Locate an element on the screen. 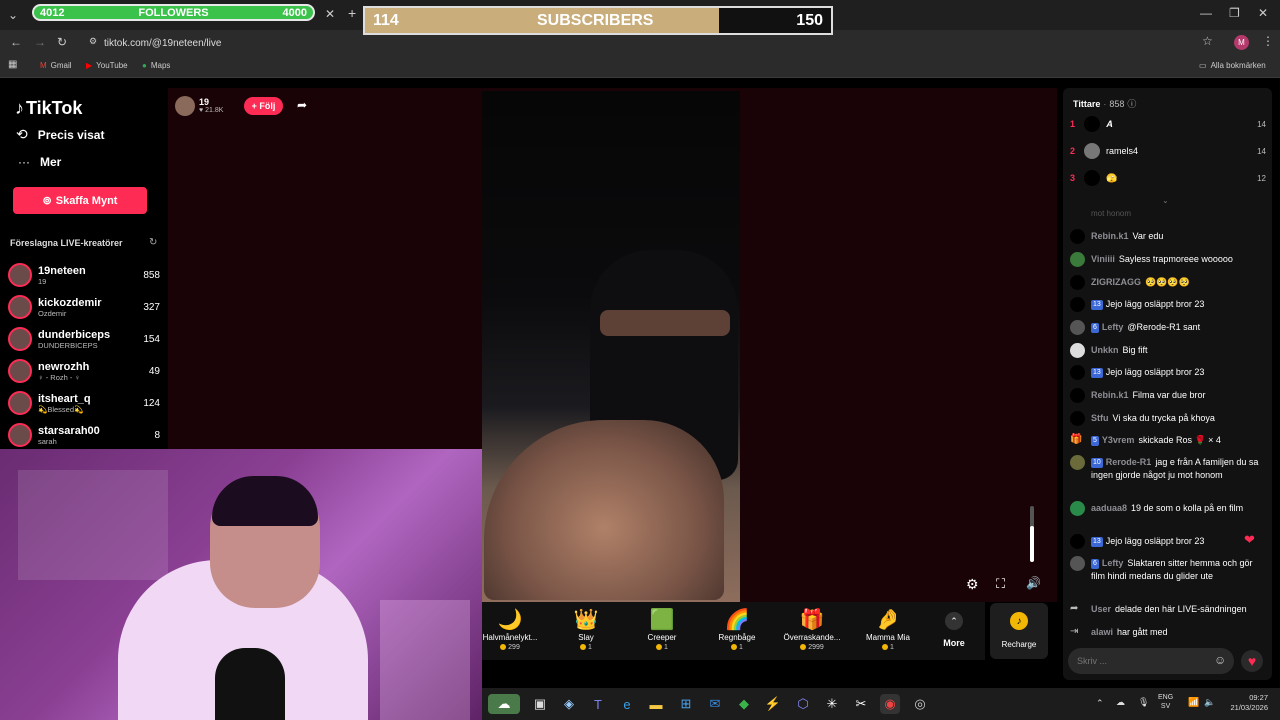 The image size is (1280, 720). emoji-icon: ☺ is located at coordinates (1220, 660).